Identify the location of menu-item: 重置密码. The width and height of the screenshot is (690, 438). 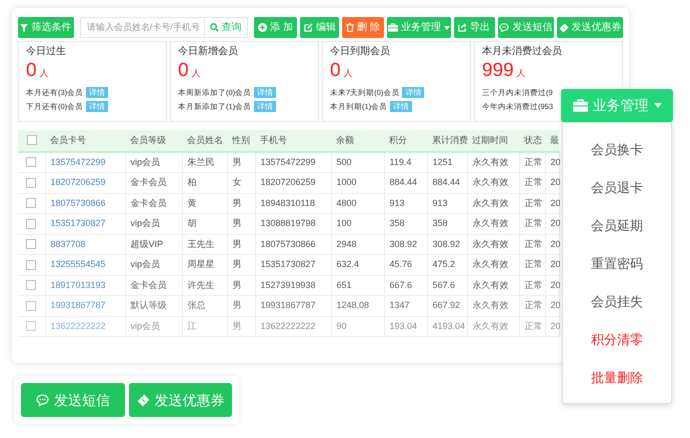
(617, 263).